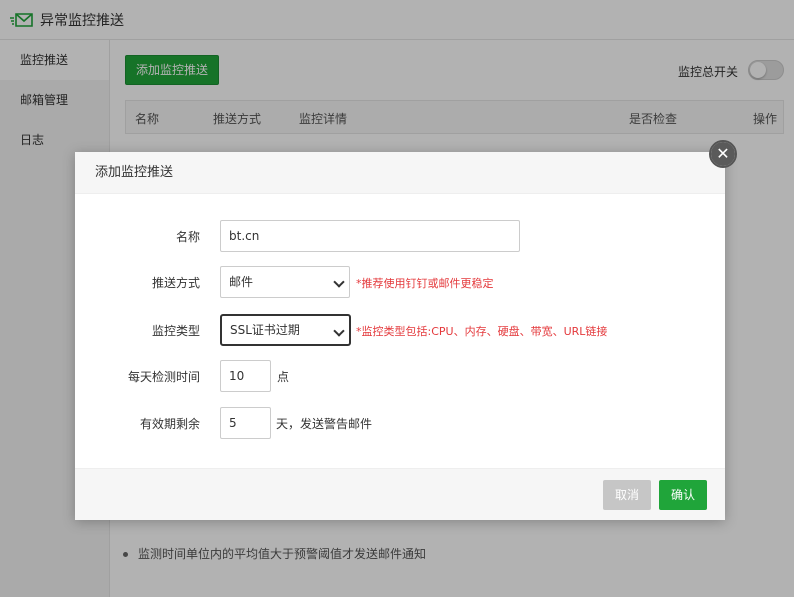 This screenshot has height=597, width=794. I want to click on dialog-title: 添加监控推送, so click(400, 173).